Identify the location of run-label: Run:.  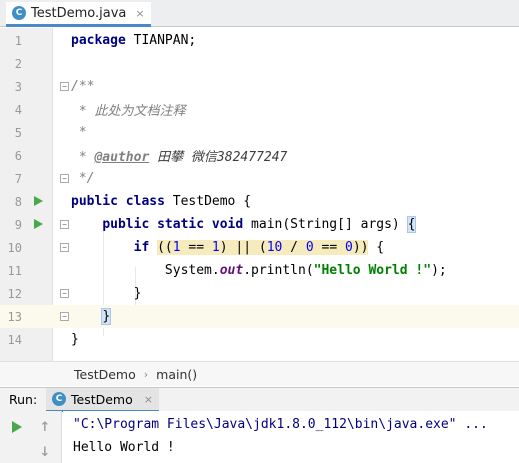
(23, 399).